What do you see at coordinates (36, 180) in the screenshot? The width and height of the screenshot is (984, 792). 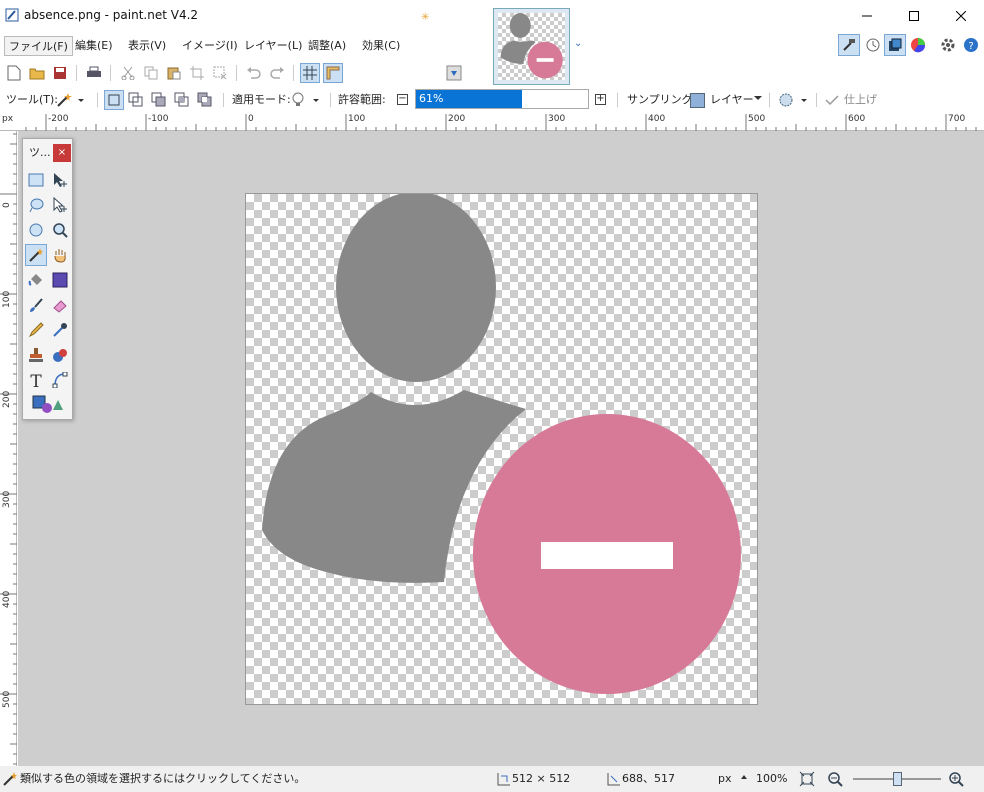 I see `rectangle-select-tool` at bounding box center [36, 180].